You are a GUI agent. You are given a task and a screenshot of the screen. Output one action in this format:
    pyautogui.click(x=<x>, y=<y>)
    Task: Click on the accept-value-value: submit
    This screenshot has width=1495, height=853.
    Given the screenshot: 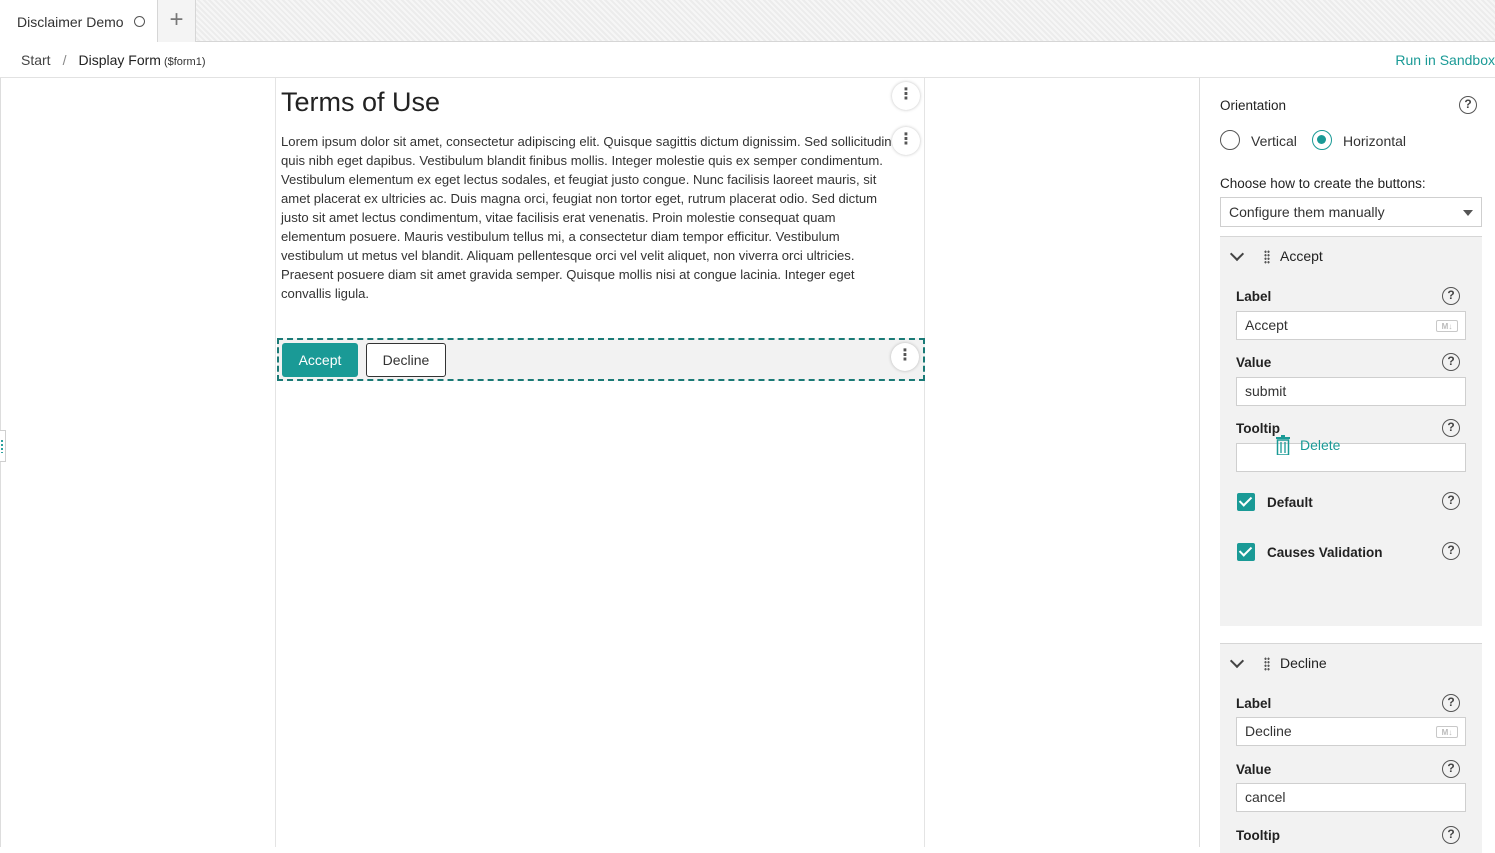 What is the action you would take?
    pyautogui.click(x=1266, y=391)
    